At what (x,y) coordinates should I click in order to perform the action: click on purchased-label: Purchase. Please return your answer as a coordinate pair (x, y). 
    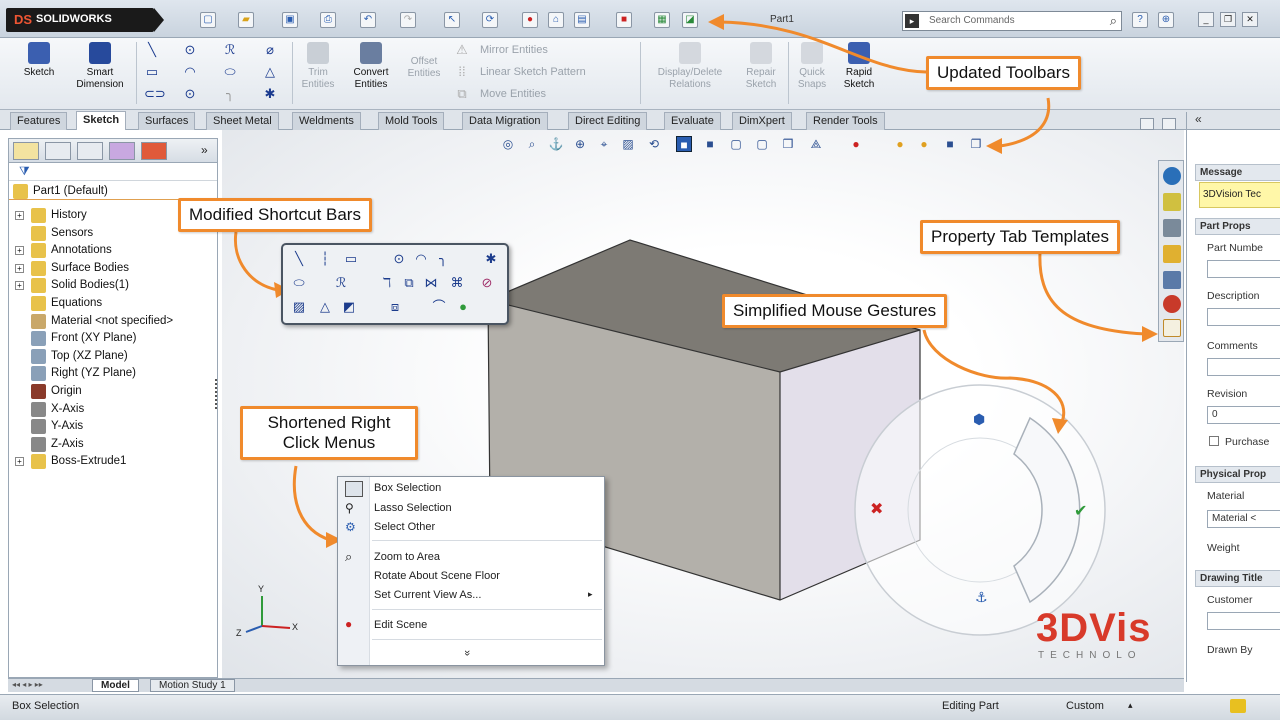
    Looking at the image, I should click on (1247, 442).